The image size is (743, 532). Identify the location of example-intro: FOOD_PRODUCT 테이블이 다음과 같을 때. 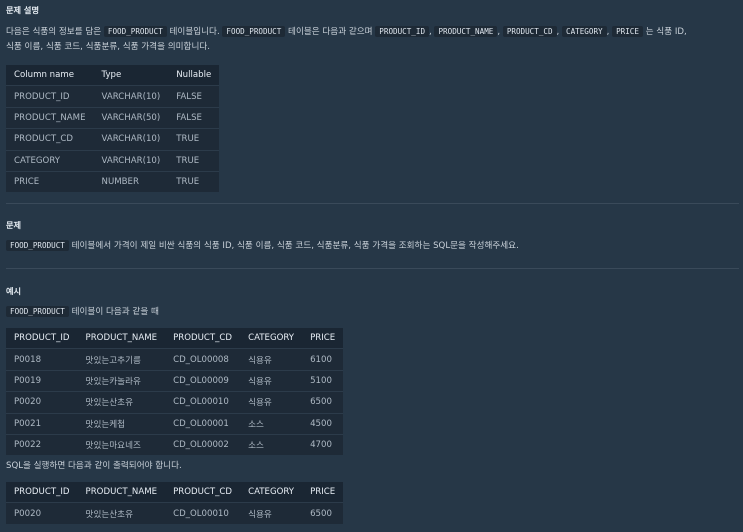
(82, 312).